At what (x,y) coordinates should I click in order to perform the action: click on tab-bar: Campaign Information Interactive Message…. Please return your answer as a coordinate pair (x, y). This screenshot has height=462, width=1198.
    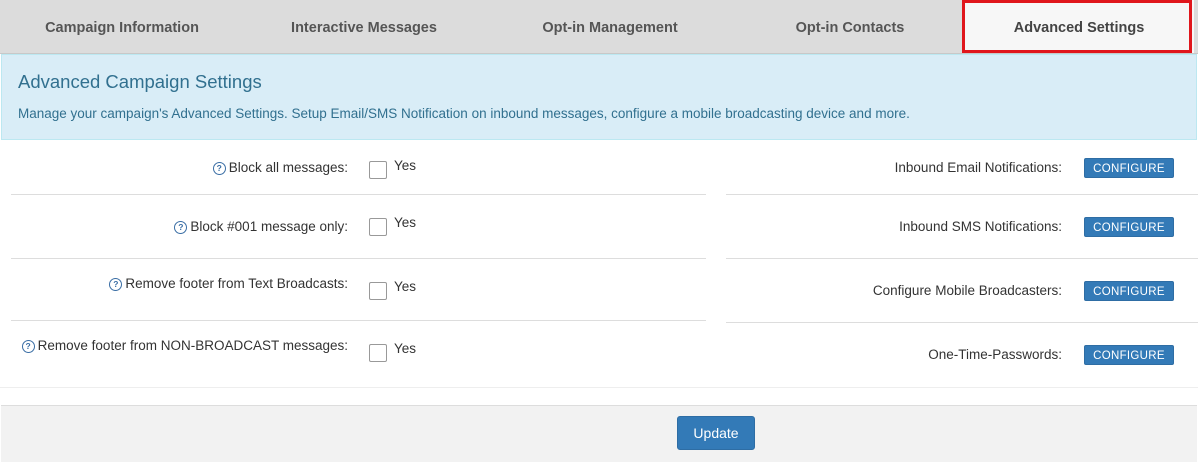
    Looking at the image, I should click on (599, 27).